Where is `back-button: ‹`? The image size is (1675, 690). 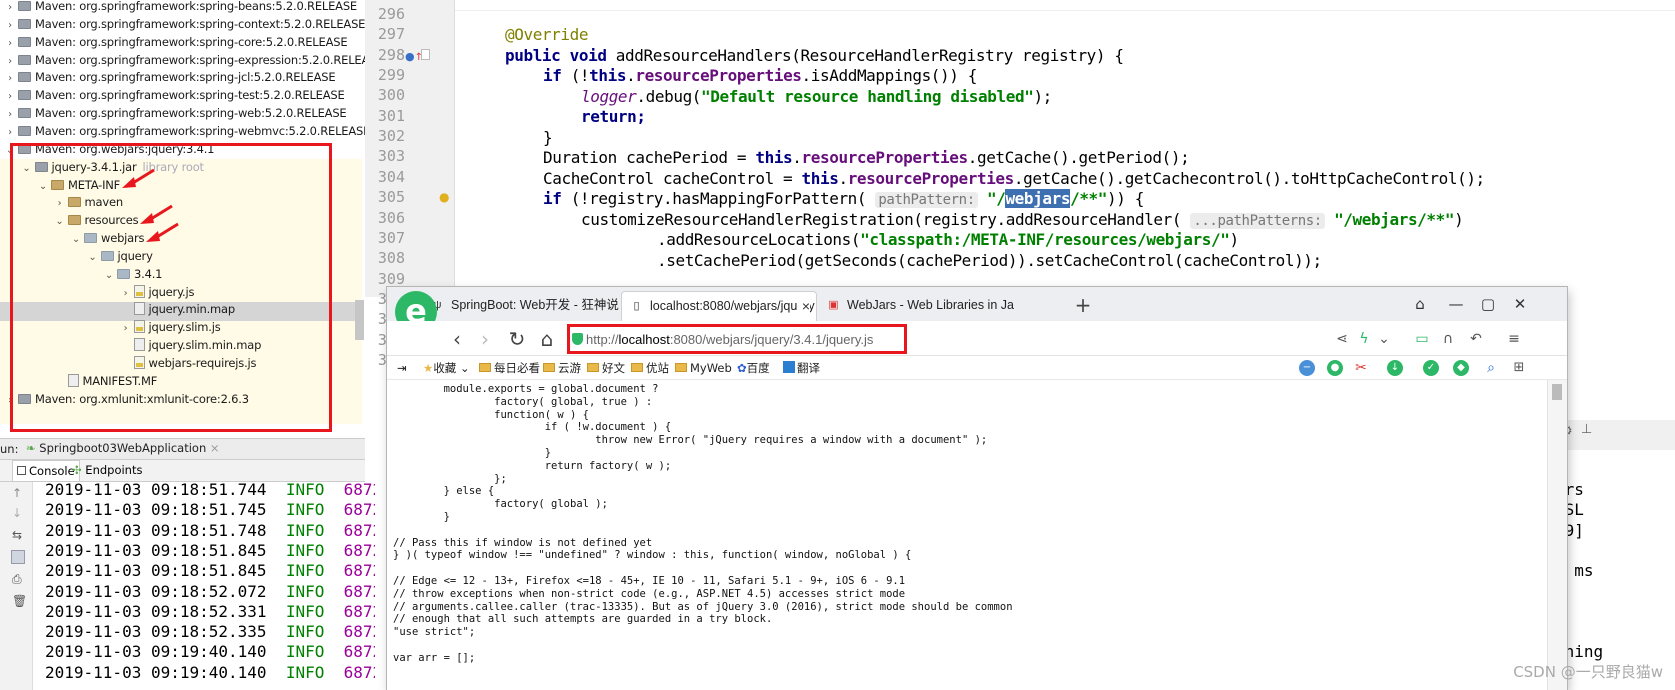
back-button: ‹ is located at coordinates (457, 339).